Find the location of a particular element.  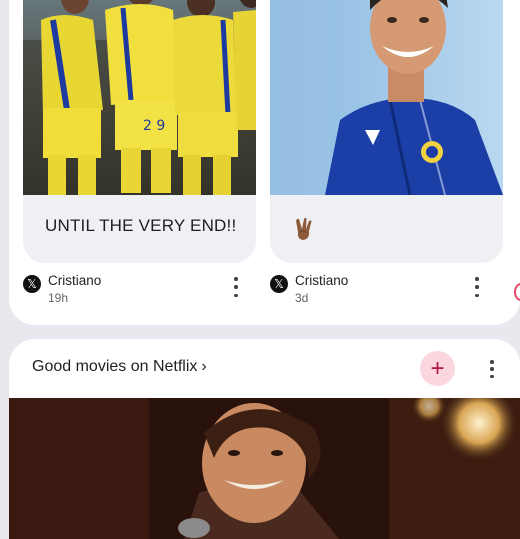

more-vert-icon is located at coordinates (492, 369).